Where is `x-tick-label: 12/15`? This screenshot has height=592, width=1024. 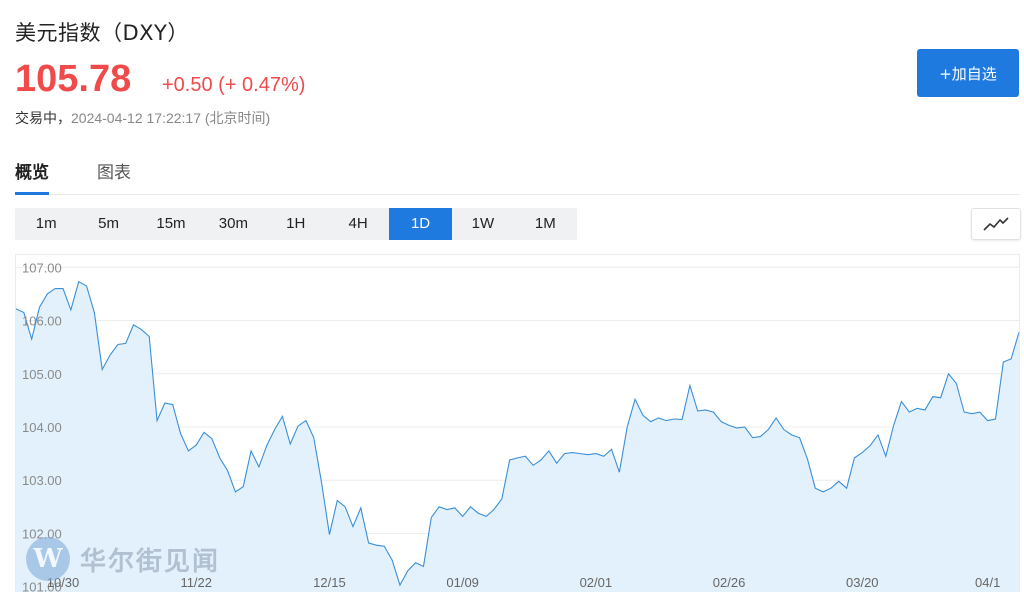
x-tick-label: 12/15 is located at coordinates (329, 582).